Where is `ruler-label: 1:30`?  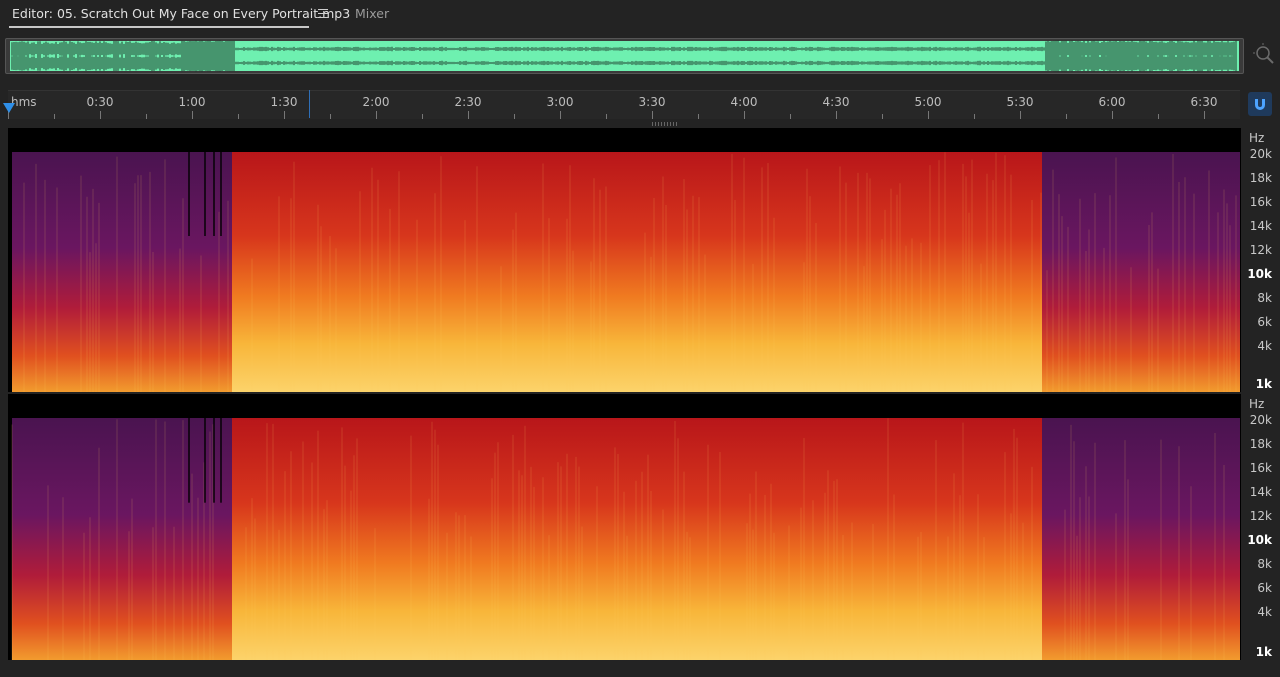 ruler-label: 1:30 is located at coordinates (284, 102).